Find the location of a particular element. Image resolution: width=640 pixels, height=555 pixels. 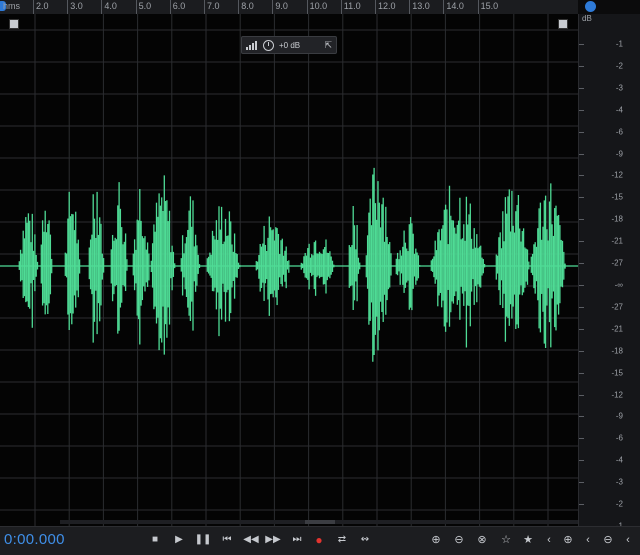

go-to-start-icon: ⏮ is located at coordinates (227, 540).